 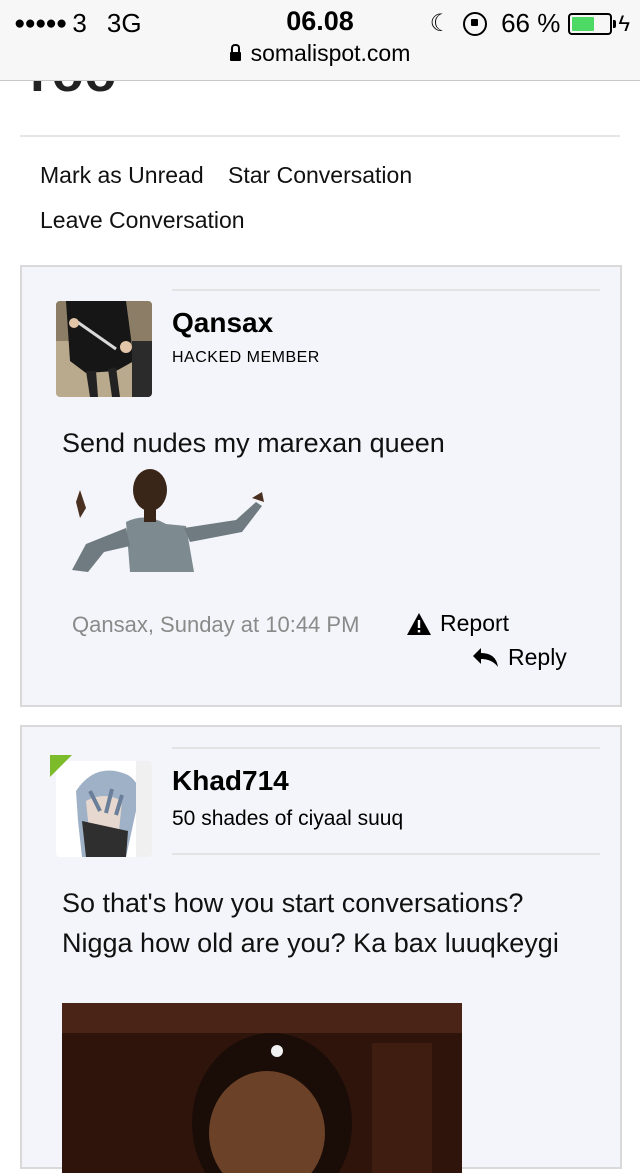 I want to click on user-info: Khad714 50 shades of ciyaal suuq, so click(x=386, y=801).